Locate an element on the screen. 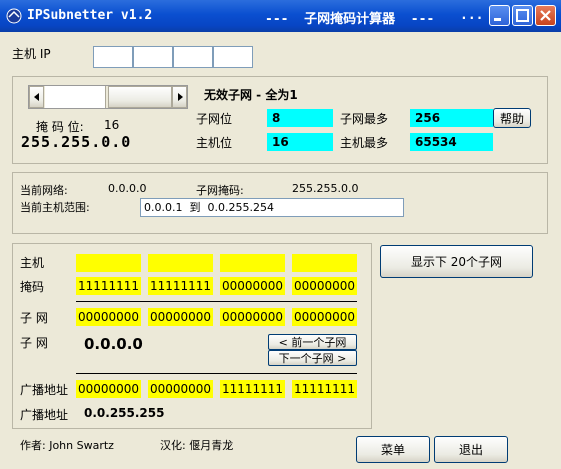 Image resolution: width=561 pixels, height=469 pixels. broadcast-binary-octet-2: 00000000 is located at coordinates (180, 389).